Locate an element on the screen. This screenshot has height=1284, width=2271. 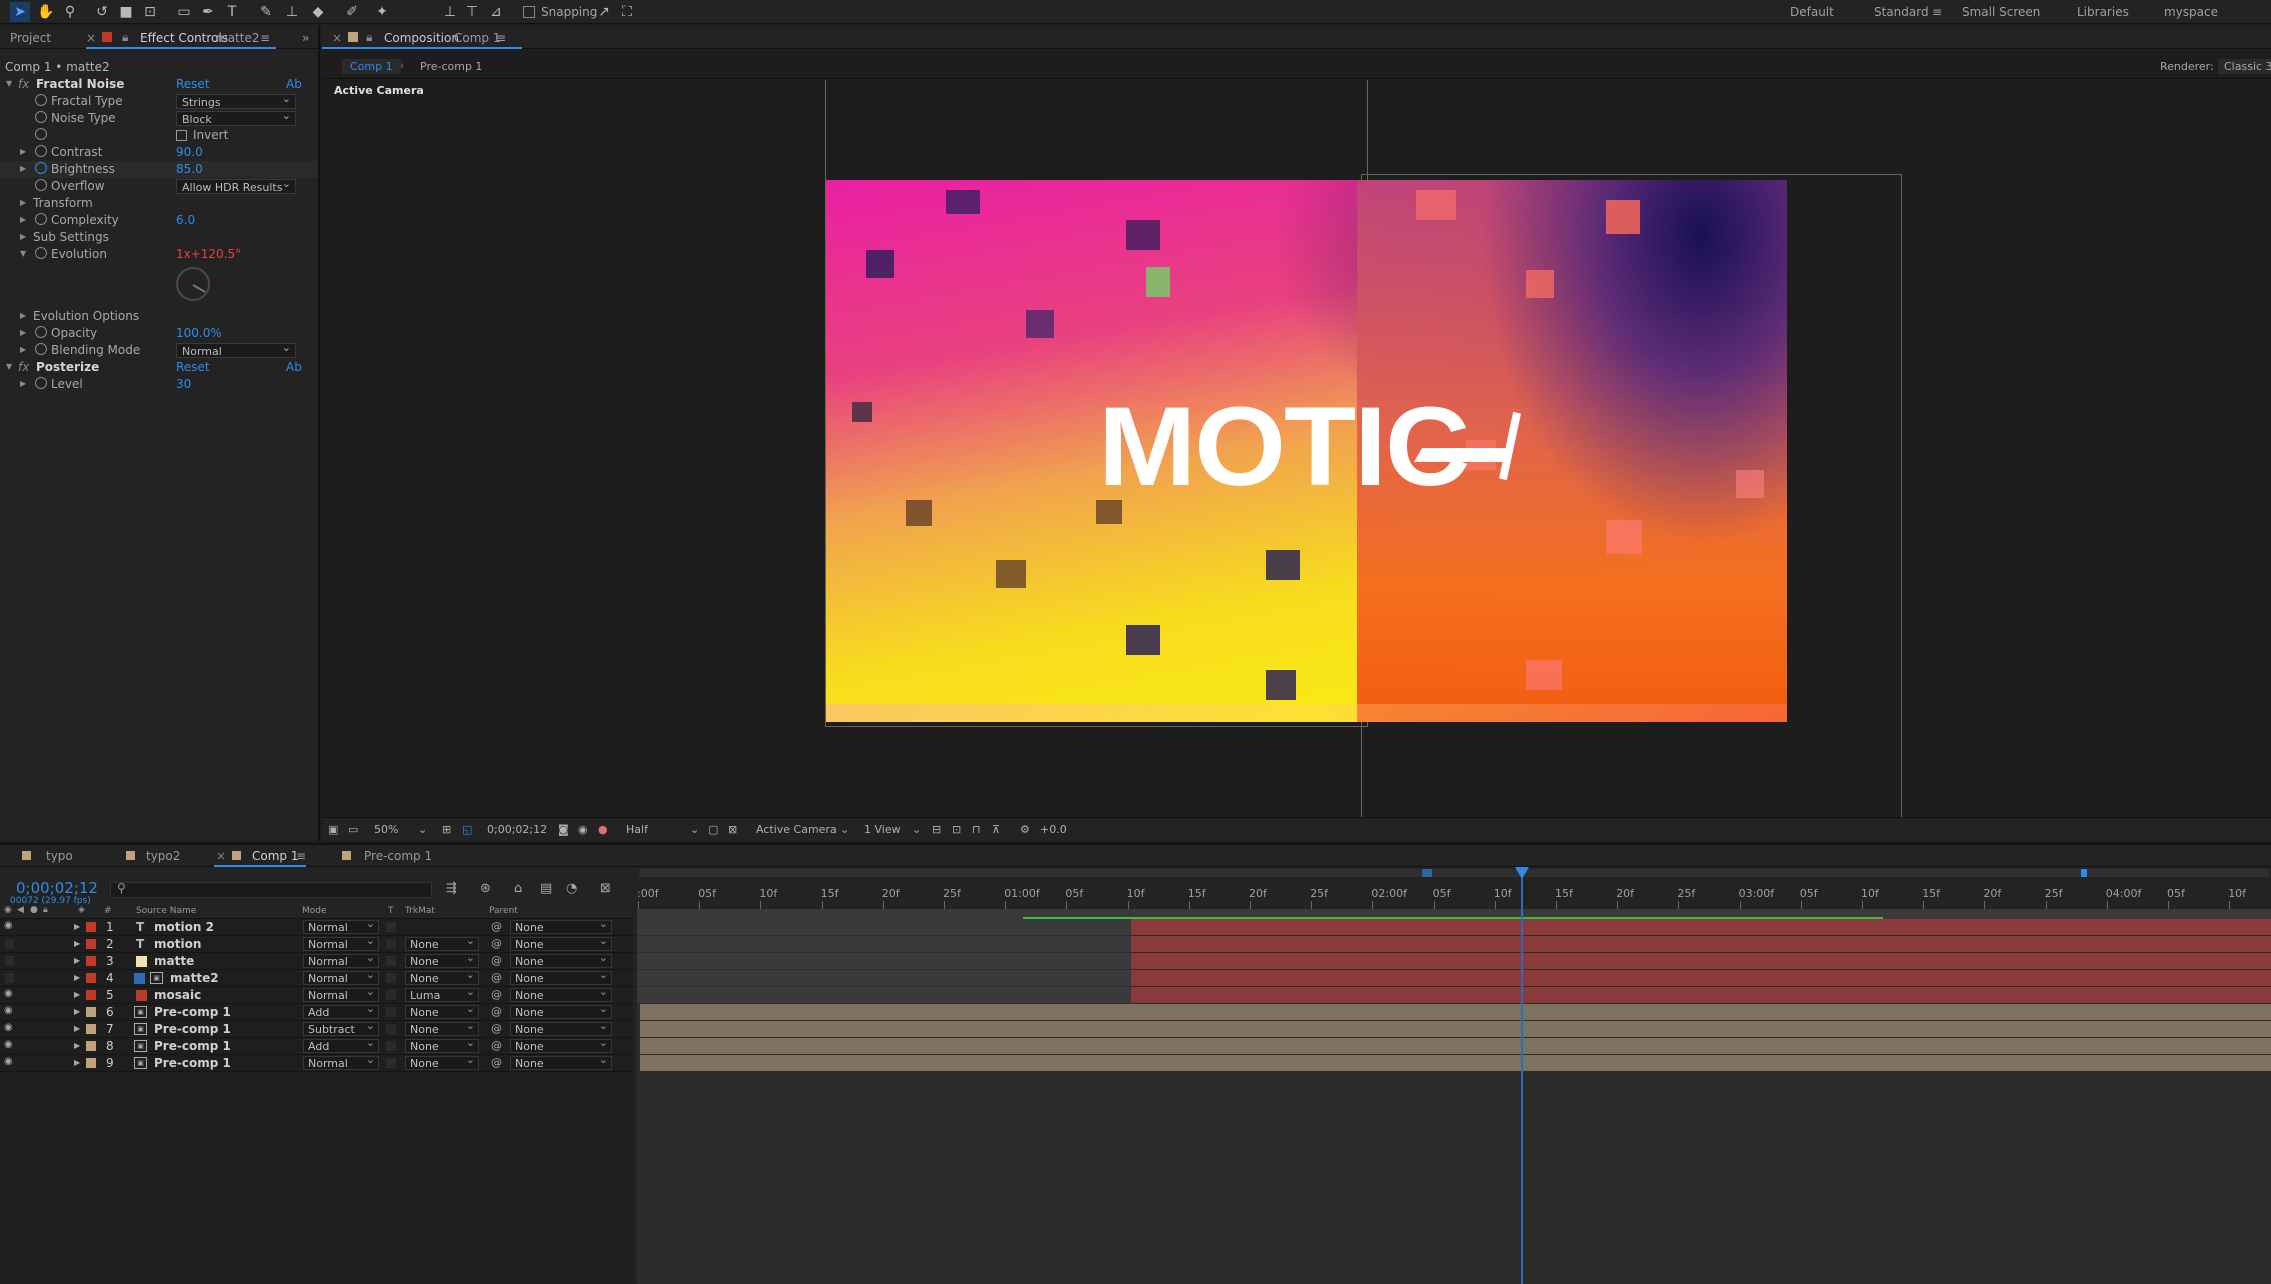
tab-precomp1: Pre-comp 1 is located at coordinates (398, 856).